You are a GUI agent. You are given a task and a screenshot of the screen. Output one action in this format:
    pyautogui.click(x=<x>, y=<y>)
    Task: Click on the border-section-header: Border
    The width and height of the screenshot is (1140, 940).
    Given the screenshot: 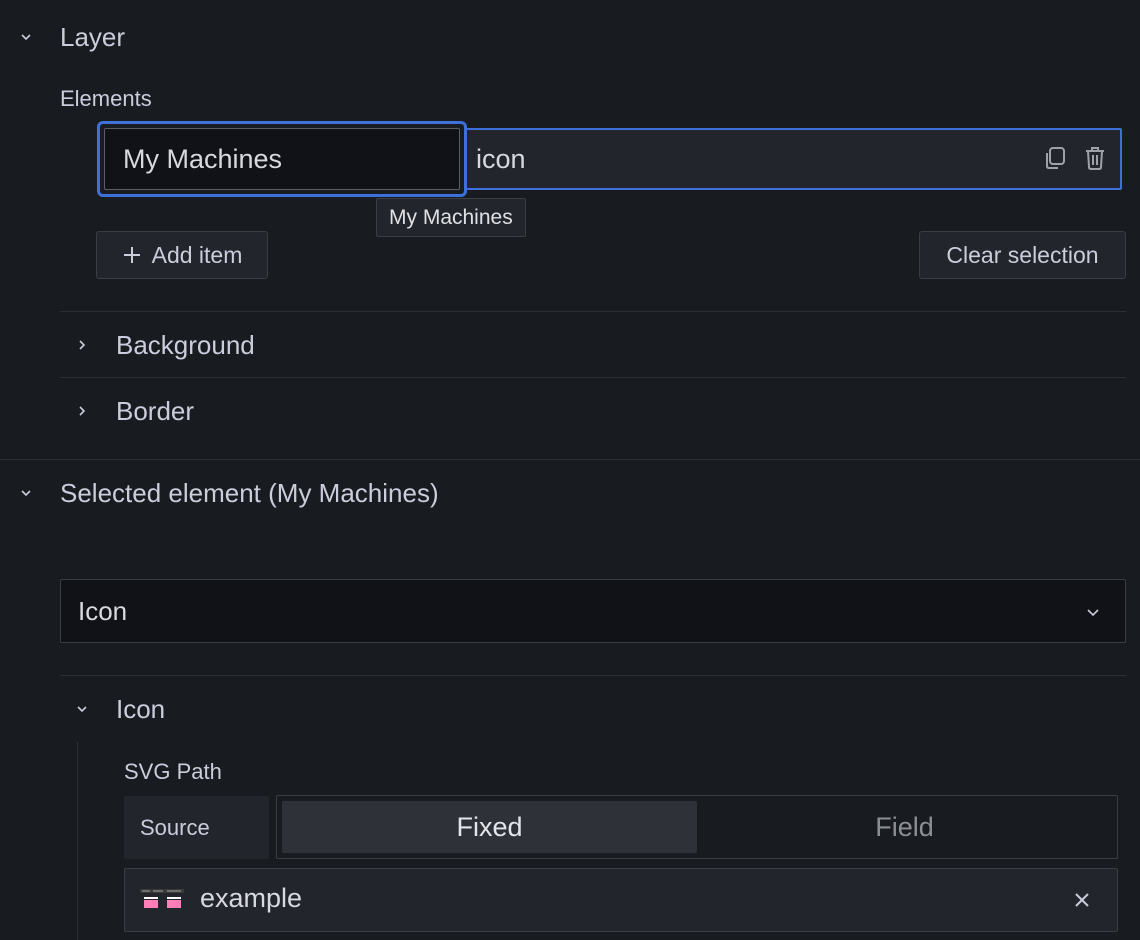 What is the action you would take?
    pyautogui.click(x=134, y=411)
    